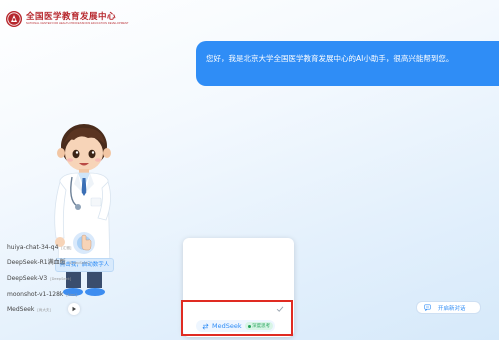 This screenshot has width=499, height=340. What do you see at coordinates (14, 19) in the screenshot?
I see `emblem-icon` at bounding box center [14, 19].